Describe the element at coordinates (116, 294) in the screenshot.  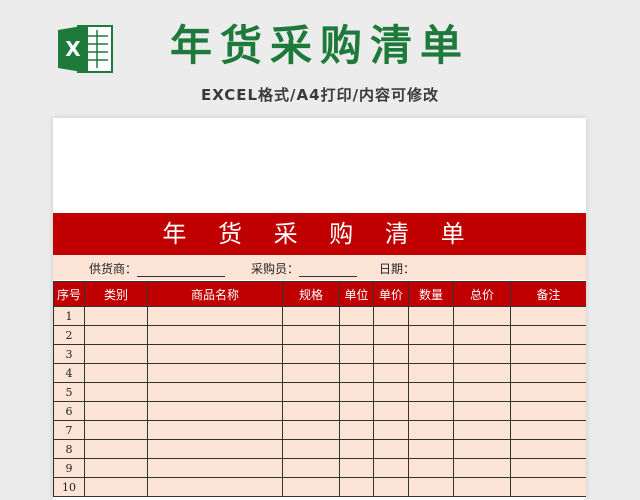
I see `column-header: 类别` at that location.